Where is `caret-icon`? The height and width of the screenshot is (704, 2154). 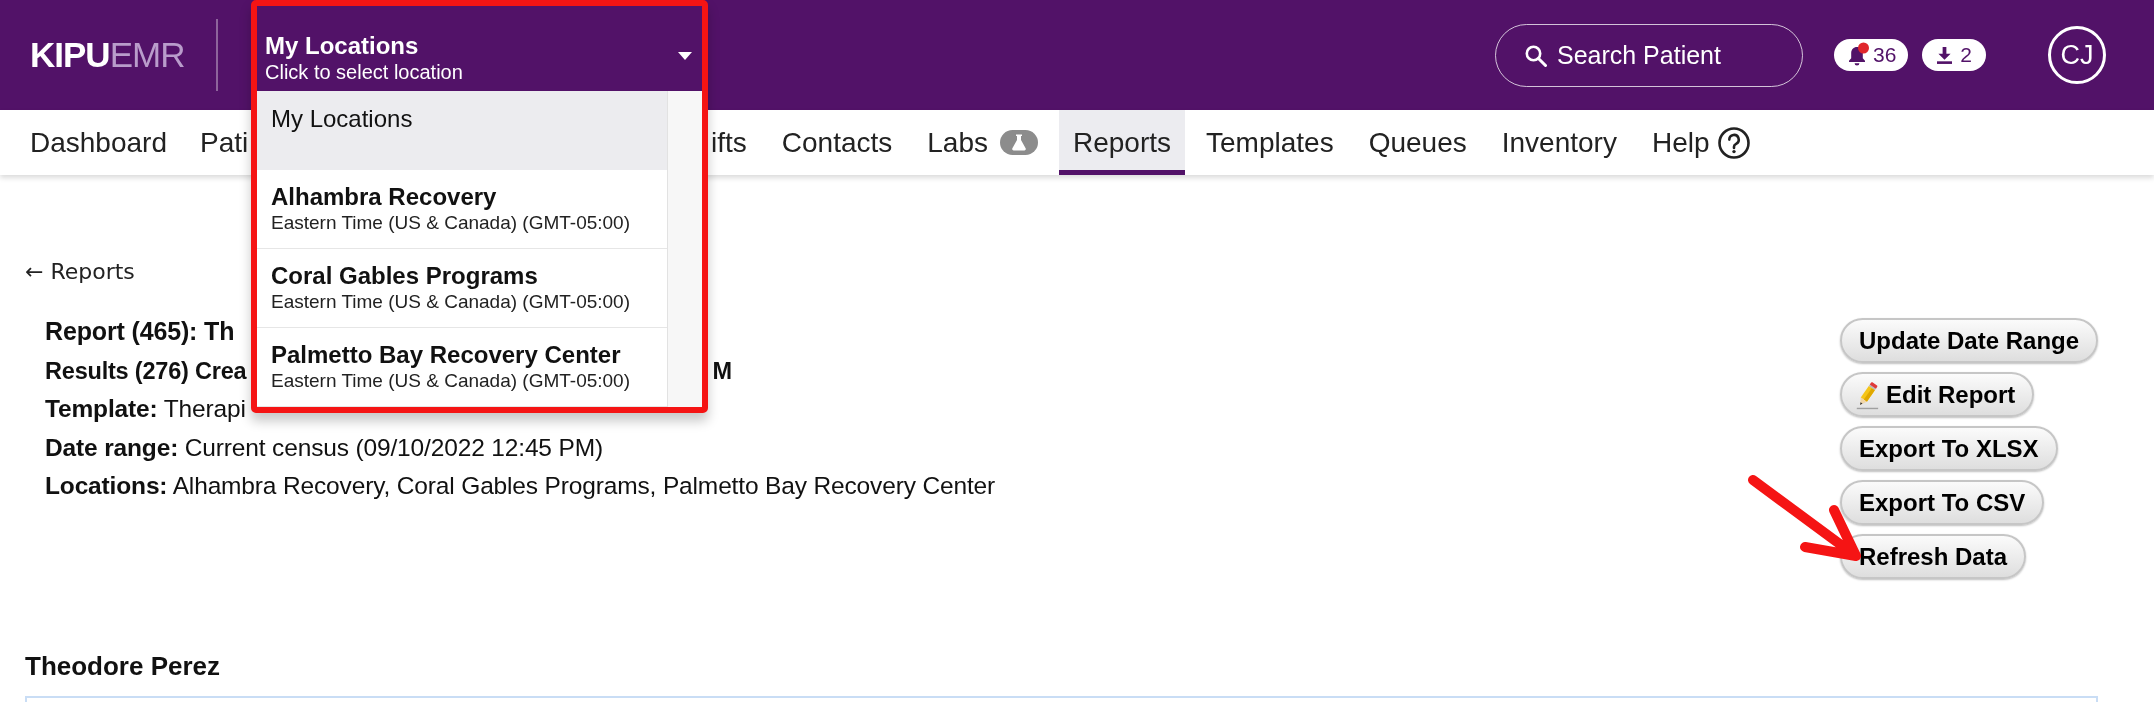 caret-icon is located at coordinates (685, 56).